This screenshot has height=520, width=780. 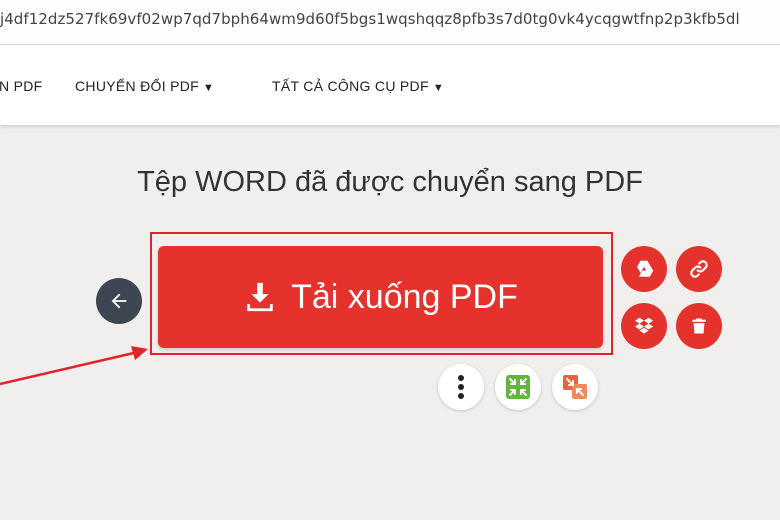 I want to click on nav-item-partial: N PDF, so click(x=21, y=86).